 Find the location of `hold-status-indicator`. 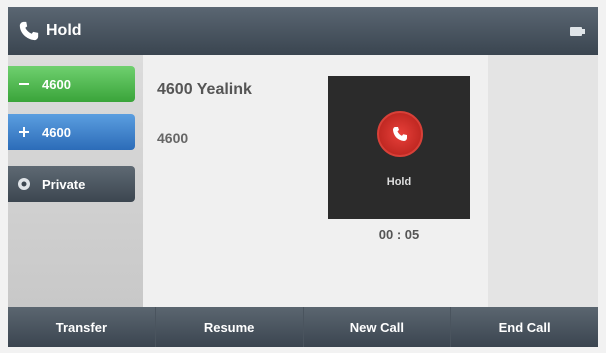

hold-status-indicator is located at coordinates (400, 134).